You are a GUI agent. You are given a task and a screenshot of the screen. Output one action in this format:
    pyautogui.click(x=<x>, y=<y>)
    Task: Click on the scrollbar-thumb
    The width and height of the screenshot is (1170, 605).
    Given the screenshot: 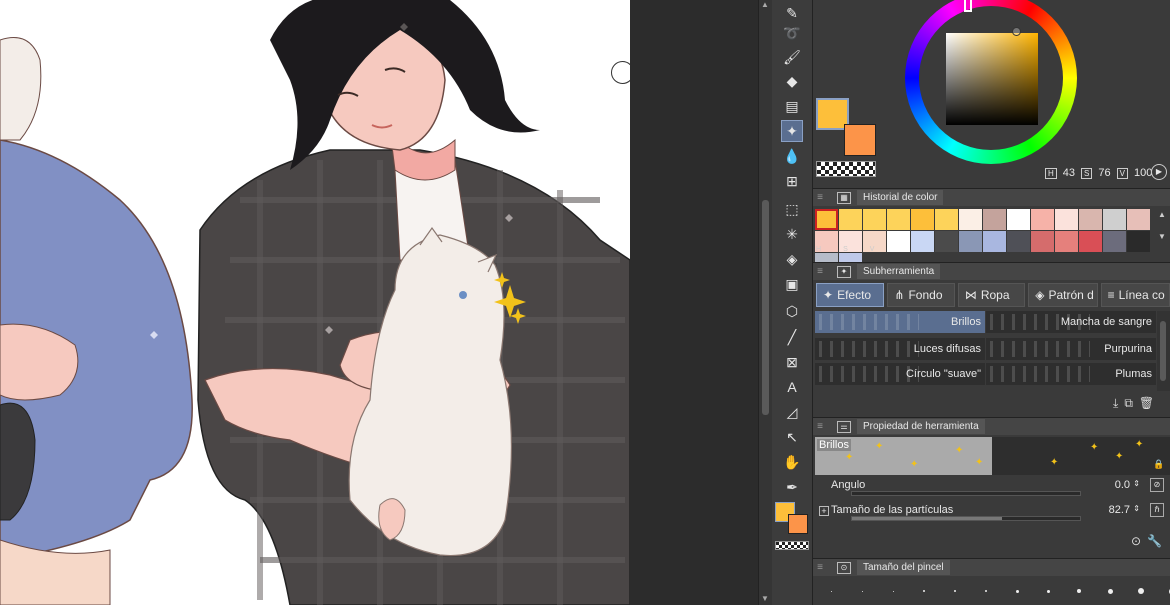 What is the action you would take?
    pyautogui.click(x=765, y=307)
    